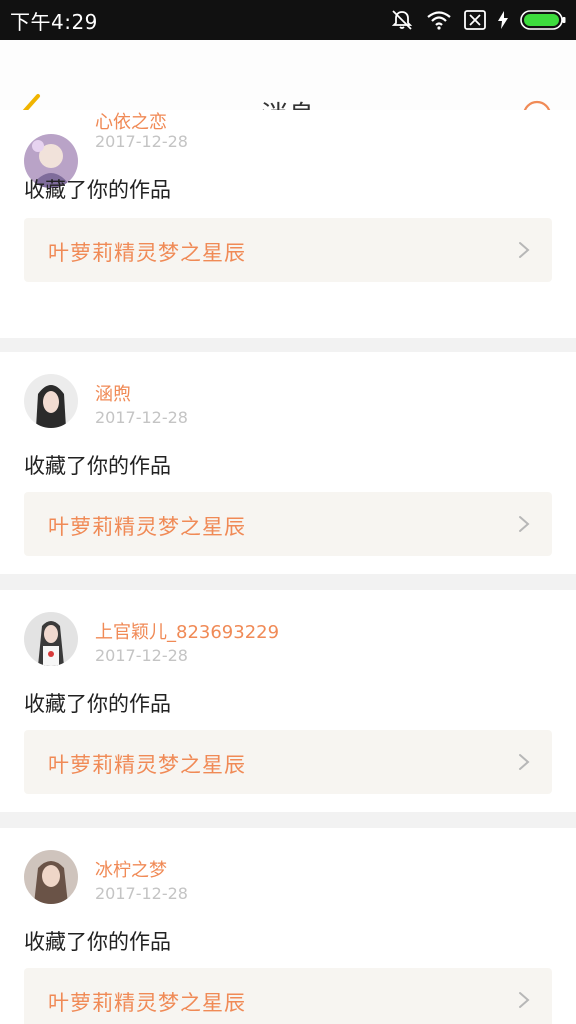 The image size is (576, 1024). What do you see at coordinates (475, 20) in the screenshot?
I see `no-sim-icon` at bounding box center [475, 20].